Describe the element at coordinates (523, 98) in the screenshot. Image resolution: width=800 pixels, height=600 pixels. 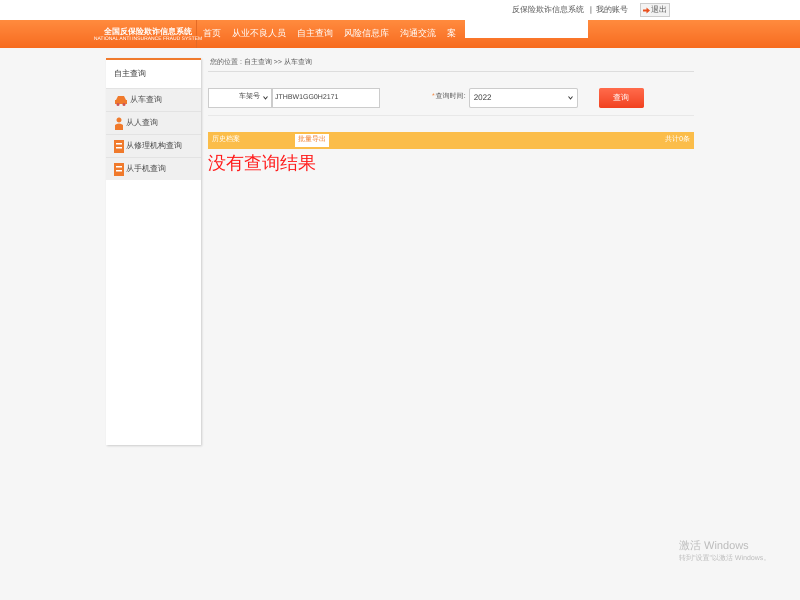
I see `time-select: 2022` at that location.